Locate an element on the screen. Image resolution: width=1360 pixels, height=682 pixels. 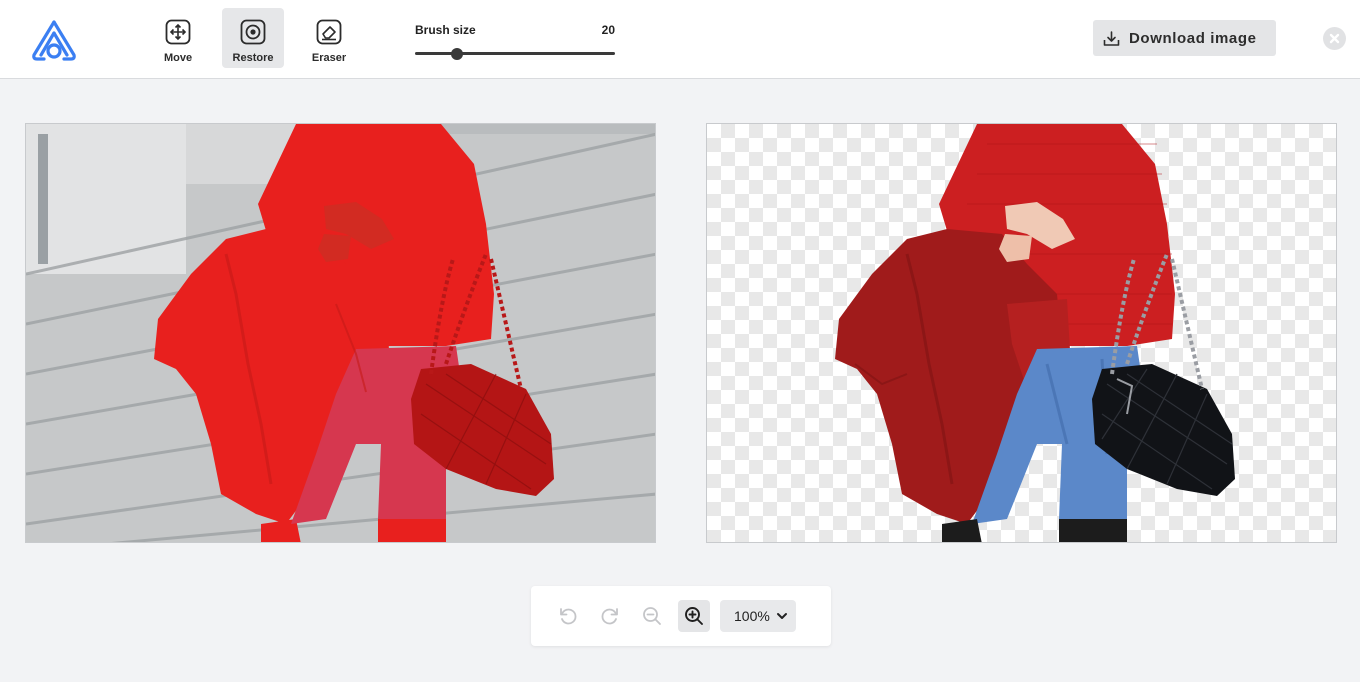
eraser-icon is located at coordinates (329, 32).